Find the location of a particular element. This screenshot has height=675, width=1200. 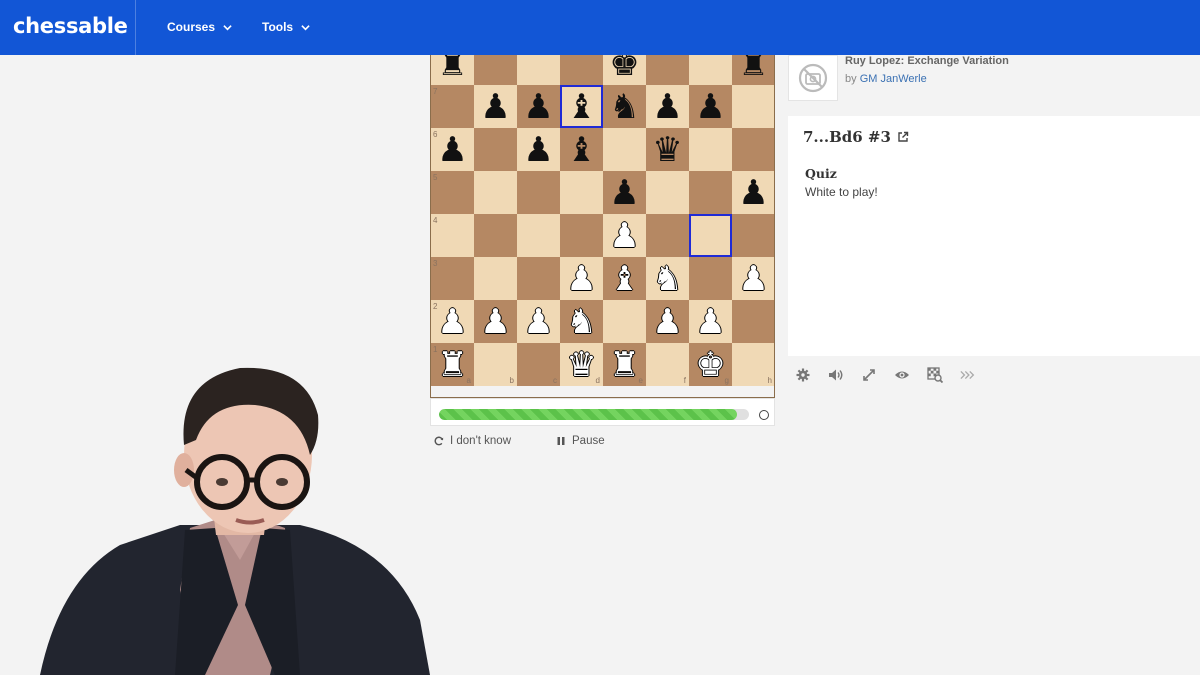

square-h6 is located at coordinates (753, 149).